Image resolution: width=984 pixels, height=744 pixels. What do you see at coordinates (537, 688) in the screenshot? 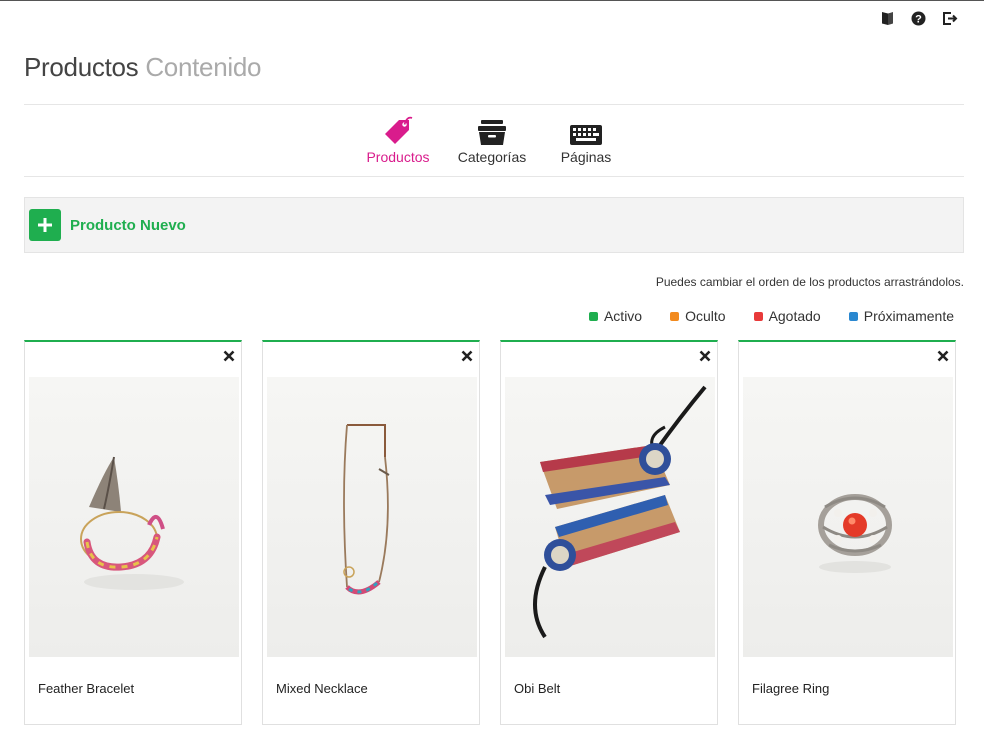
I see `product-name: Obi Belt` at bounding box center [537, 688].